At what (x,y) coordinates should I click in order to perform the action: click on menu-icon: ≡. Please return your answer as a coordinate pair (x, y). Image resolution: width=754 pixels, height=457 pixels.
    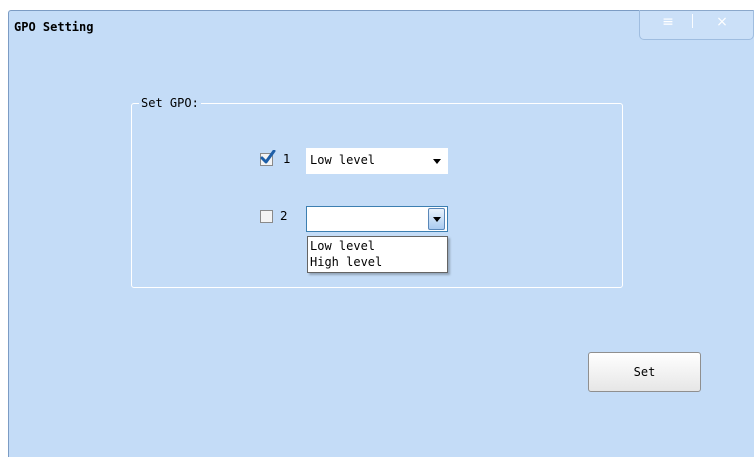
    Looking at the image, I should click on (668, 22).